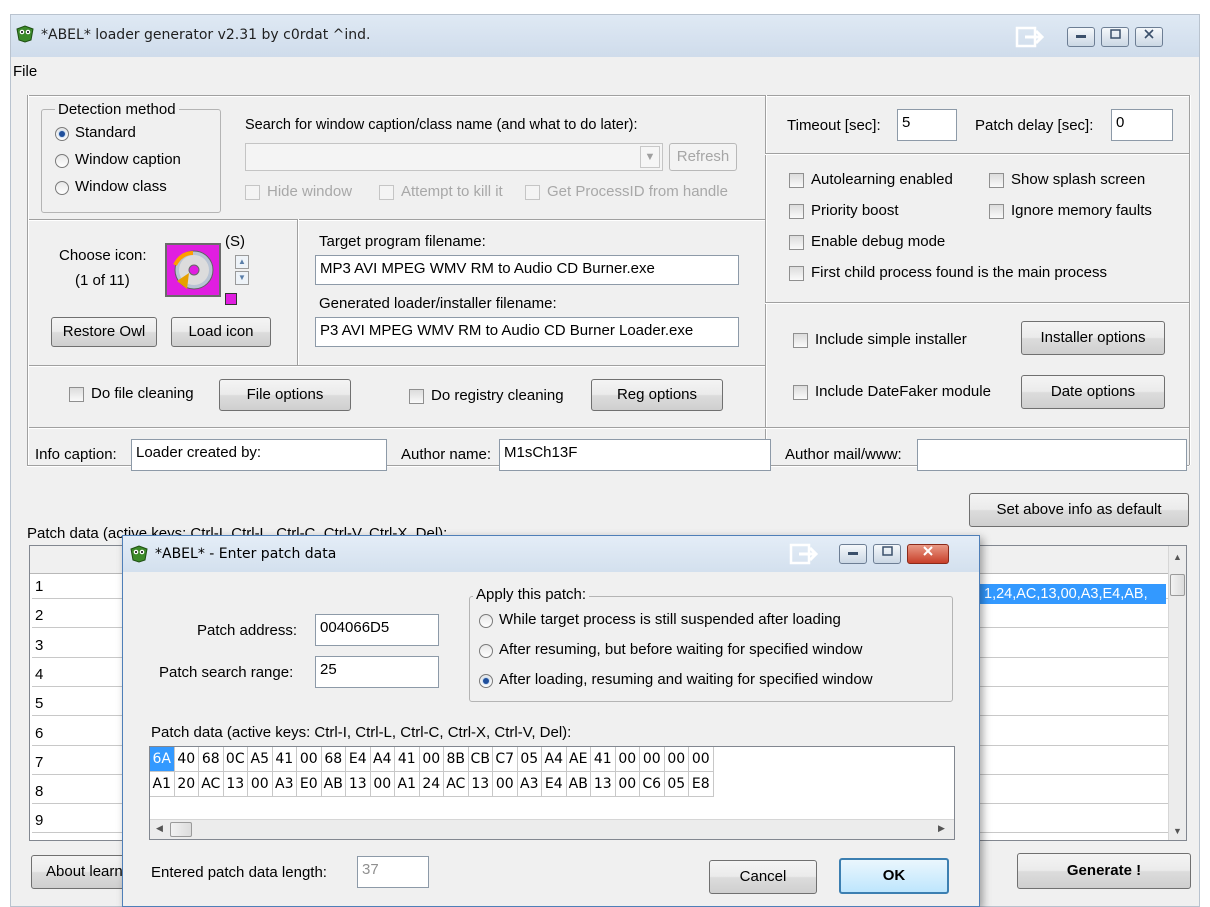 This screenshot has height=907, width=1210. Describe the element at coordinates (76, 394) in the screenshot. I see `file-cleaning-checkbox` at that location.